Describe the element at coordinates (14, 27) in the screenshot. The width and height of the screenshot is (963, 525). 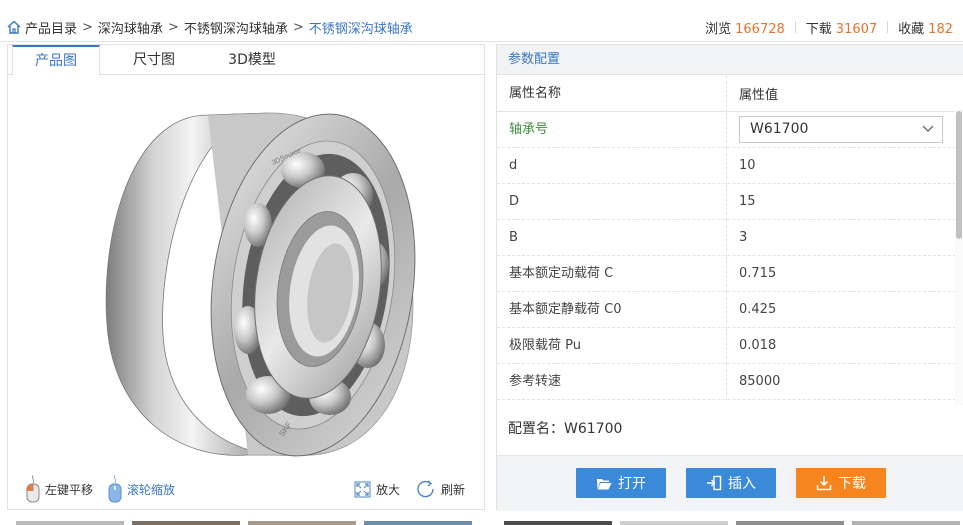
I see `home-icon` at that location.